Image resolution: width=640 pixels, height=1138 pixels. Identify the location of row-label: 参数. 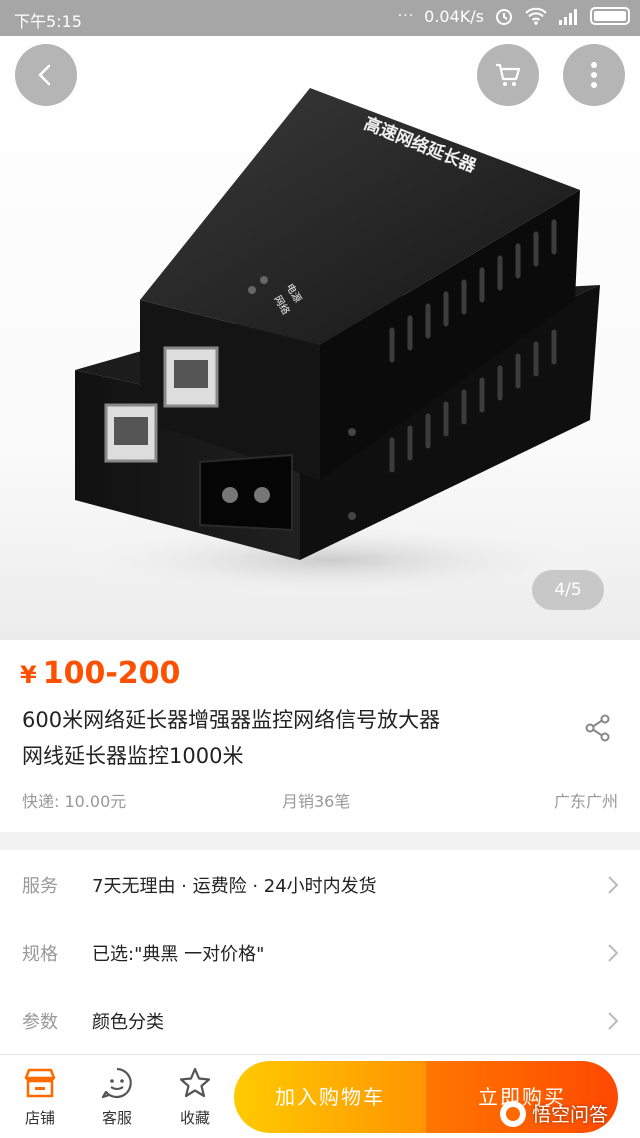
(40, 1022).